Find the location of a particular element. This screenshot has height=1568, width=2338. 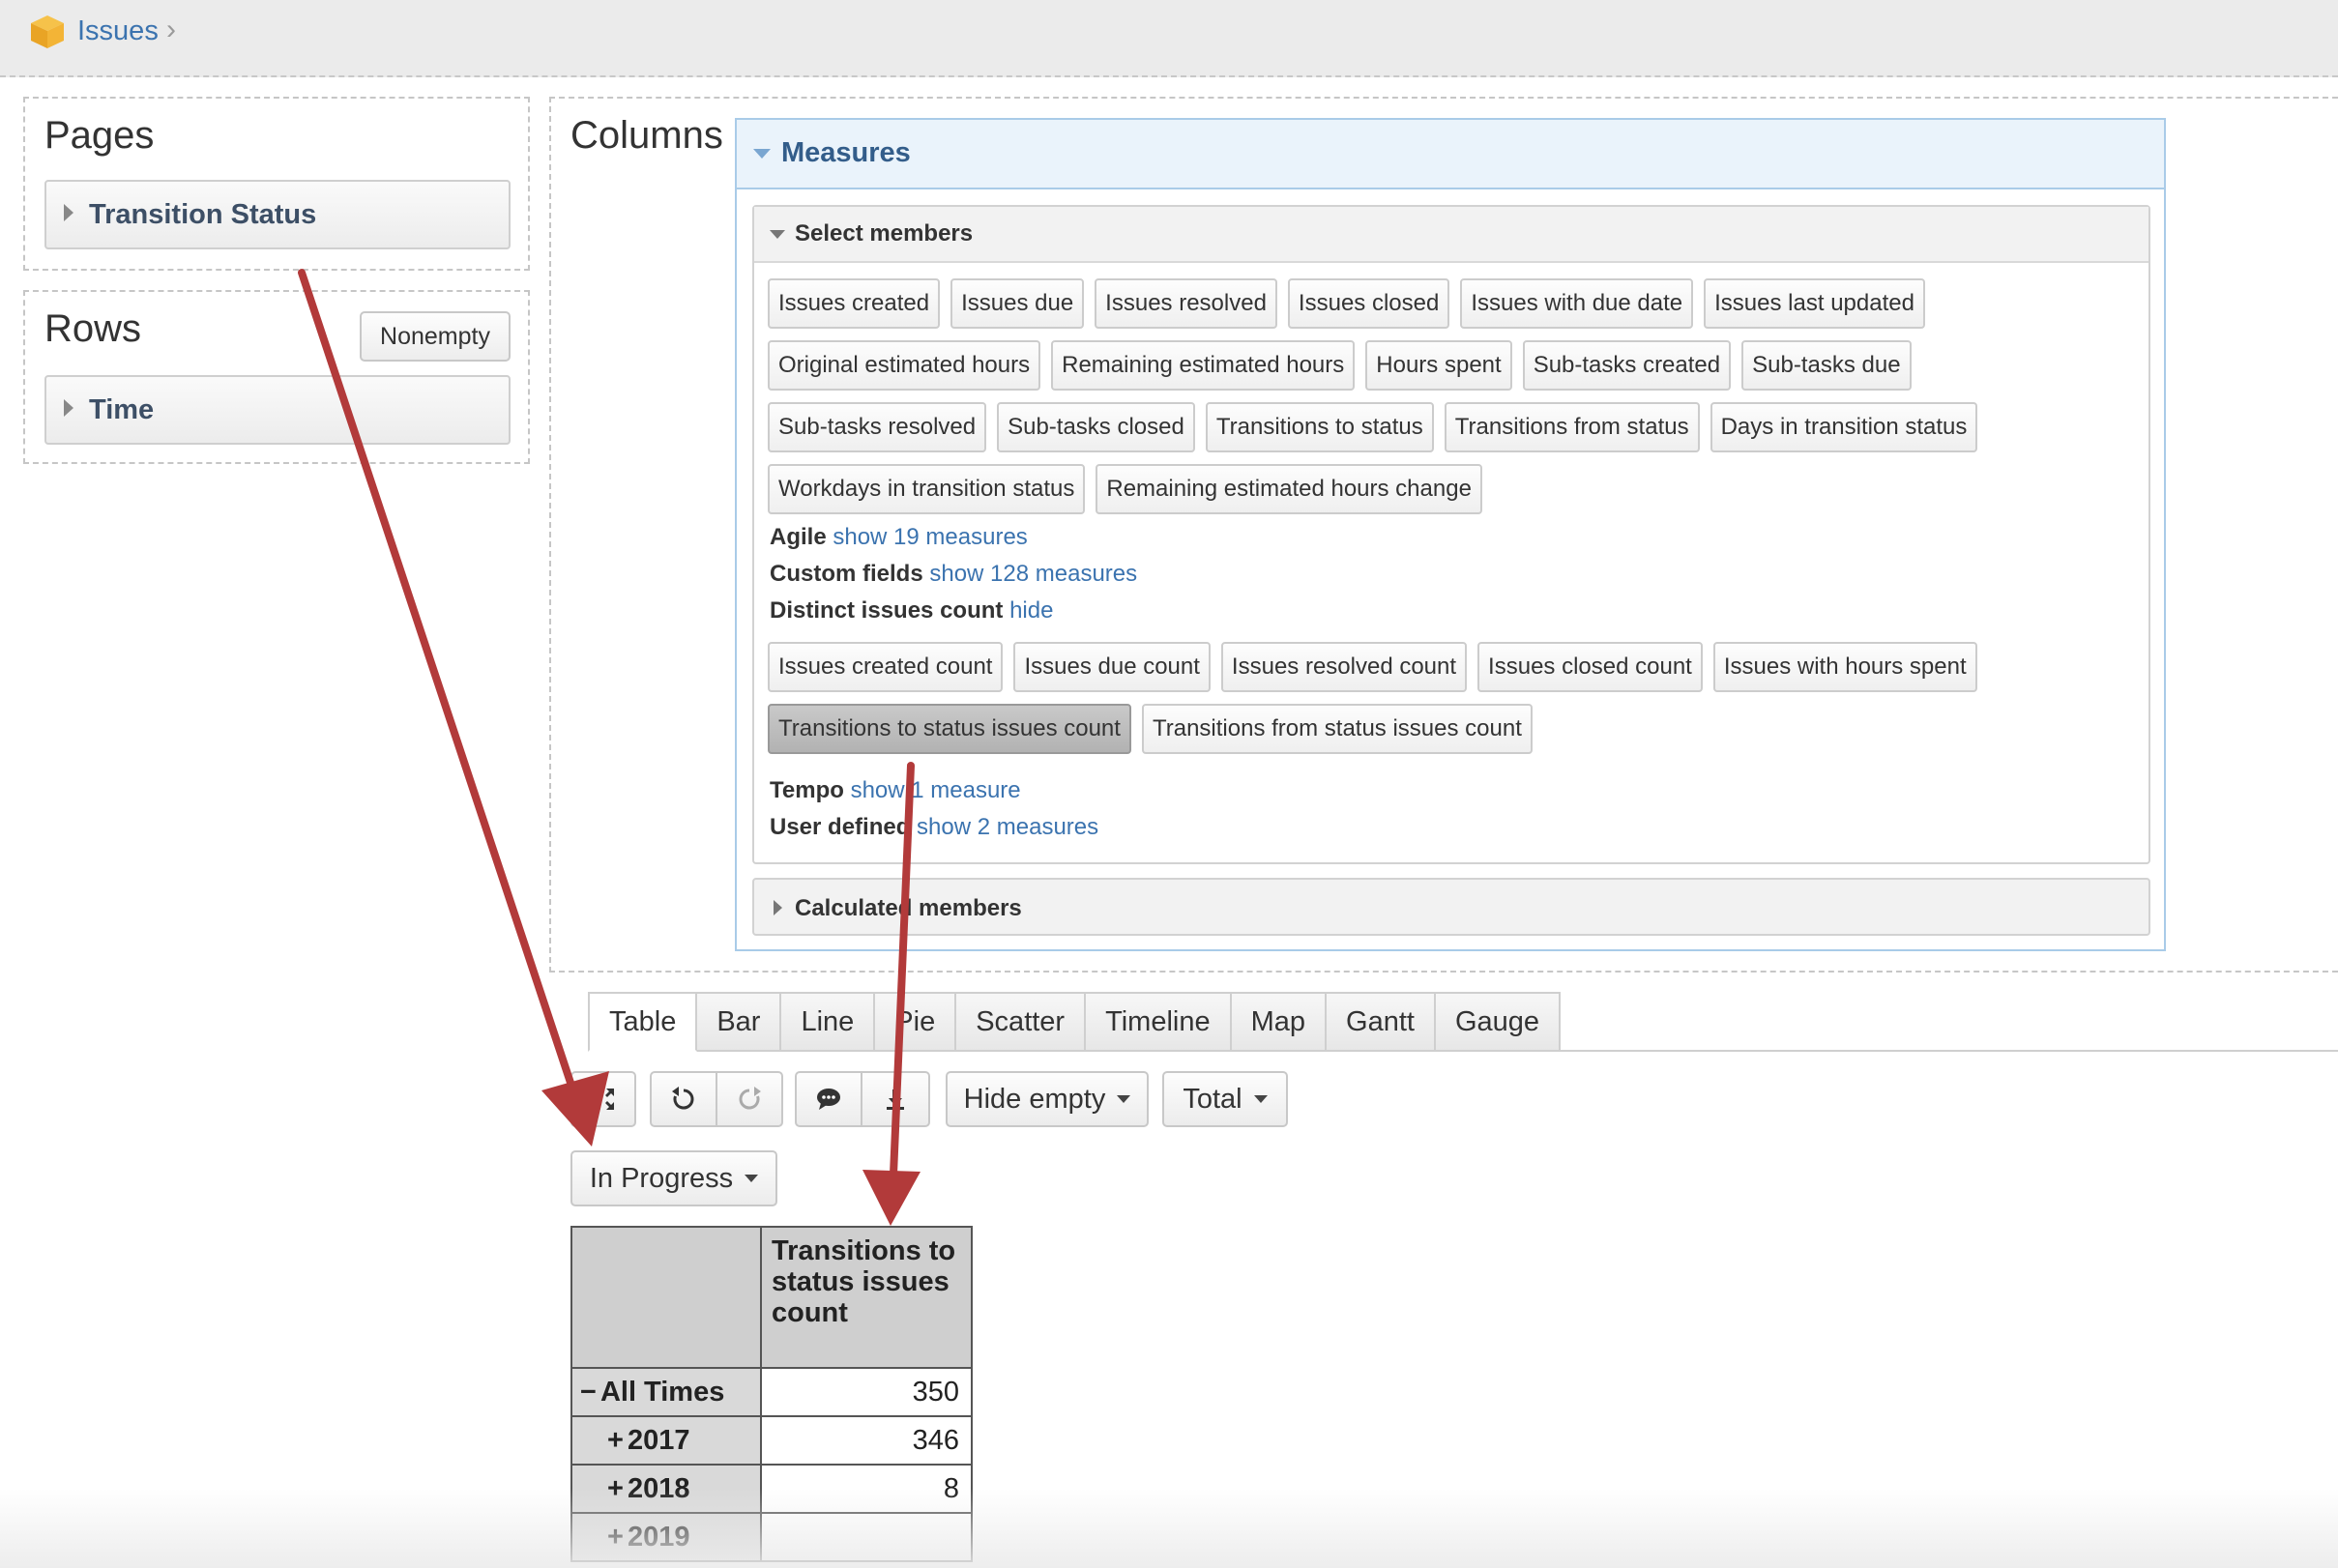

measure-chip: Sub-tasks created is located at coordinates (1627, 365).